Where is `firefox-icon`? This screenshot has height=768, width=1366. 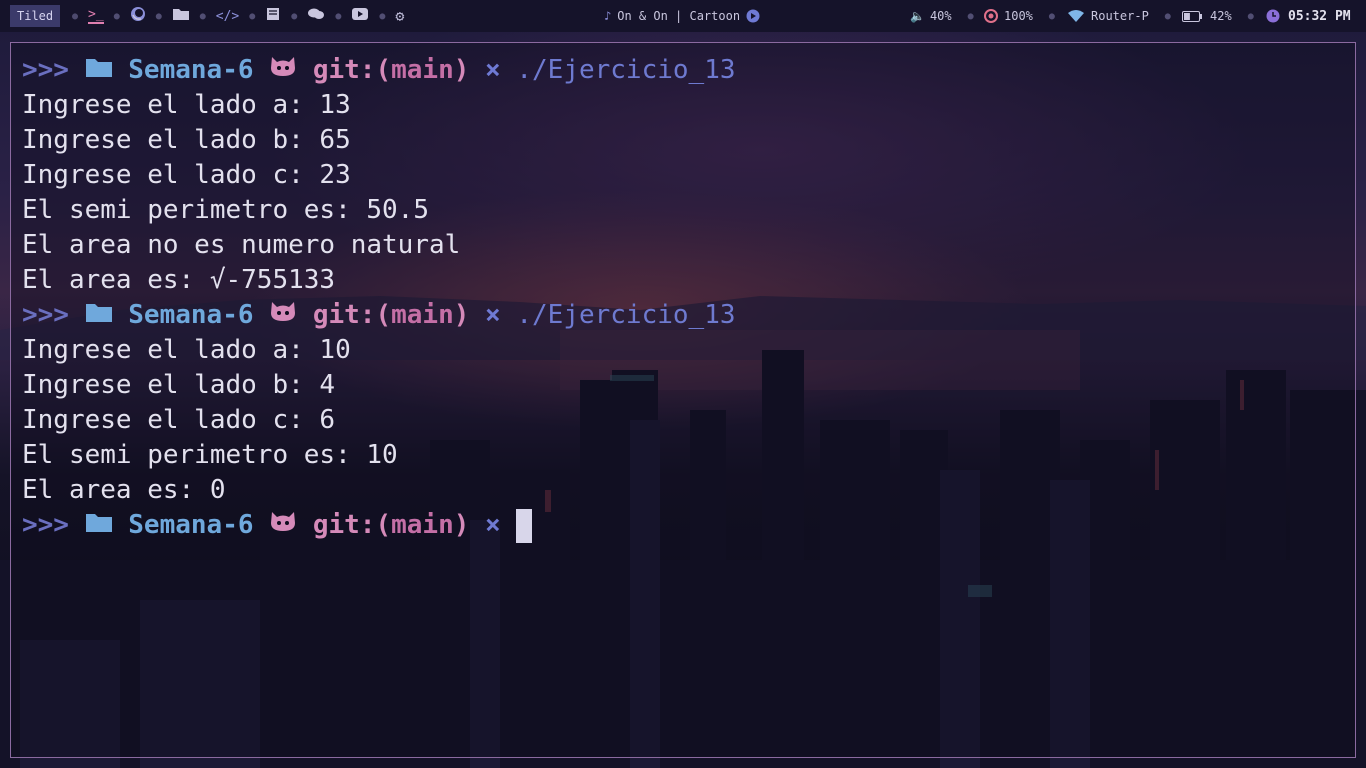
firefox-icon is located at coordinates (137, 14).